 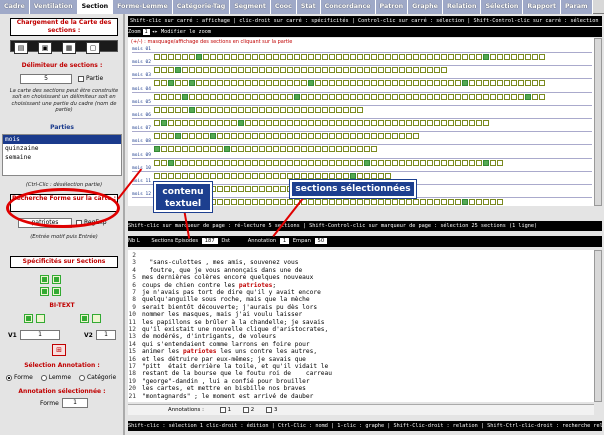 What do you see at coordinates (462, 7) in the screenshot?
I see `tab-relation: Relation` at bounding box center [462, 7].